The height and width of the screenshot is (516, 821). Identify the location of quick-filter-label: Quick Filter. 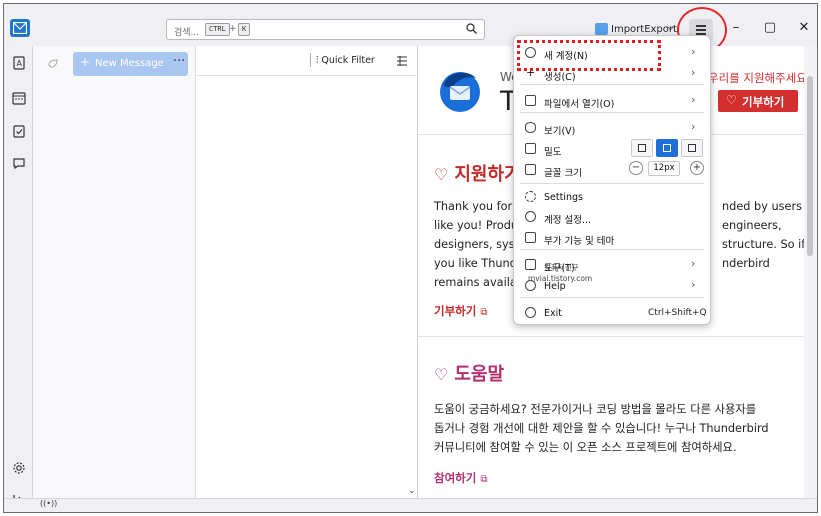
(348, 60).